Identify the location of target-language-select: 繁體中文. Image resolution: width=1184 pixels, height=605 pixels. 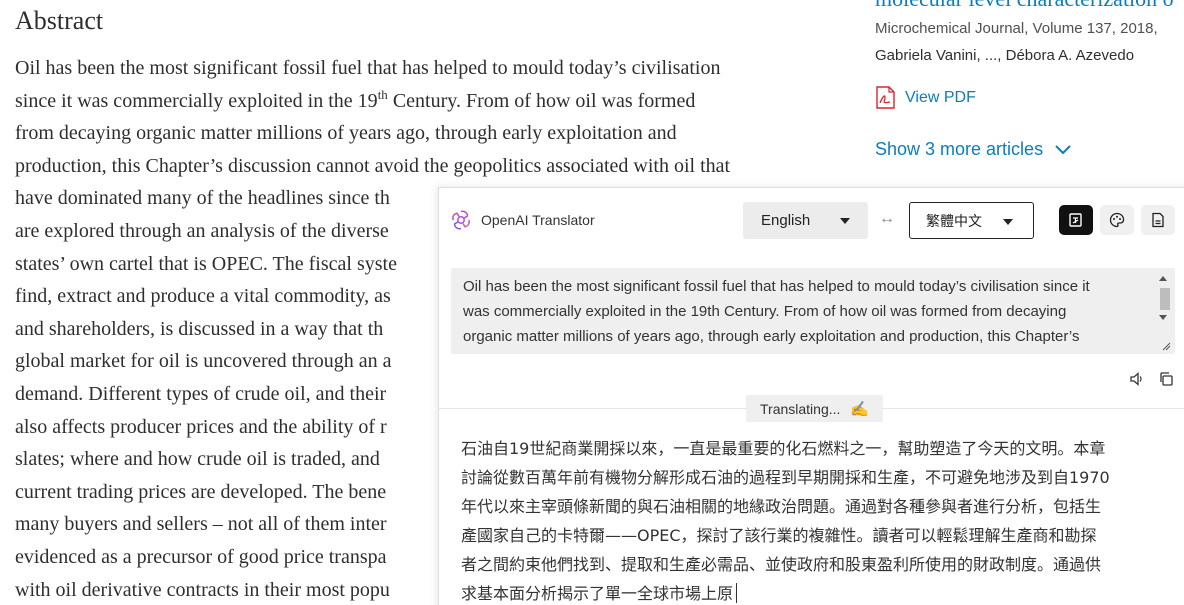
(971, 220).